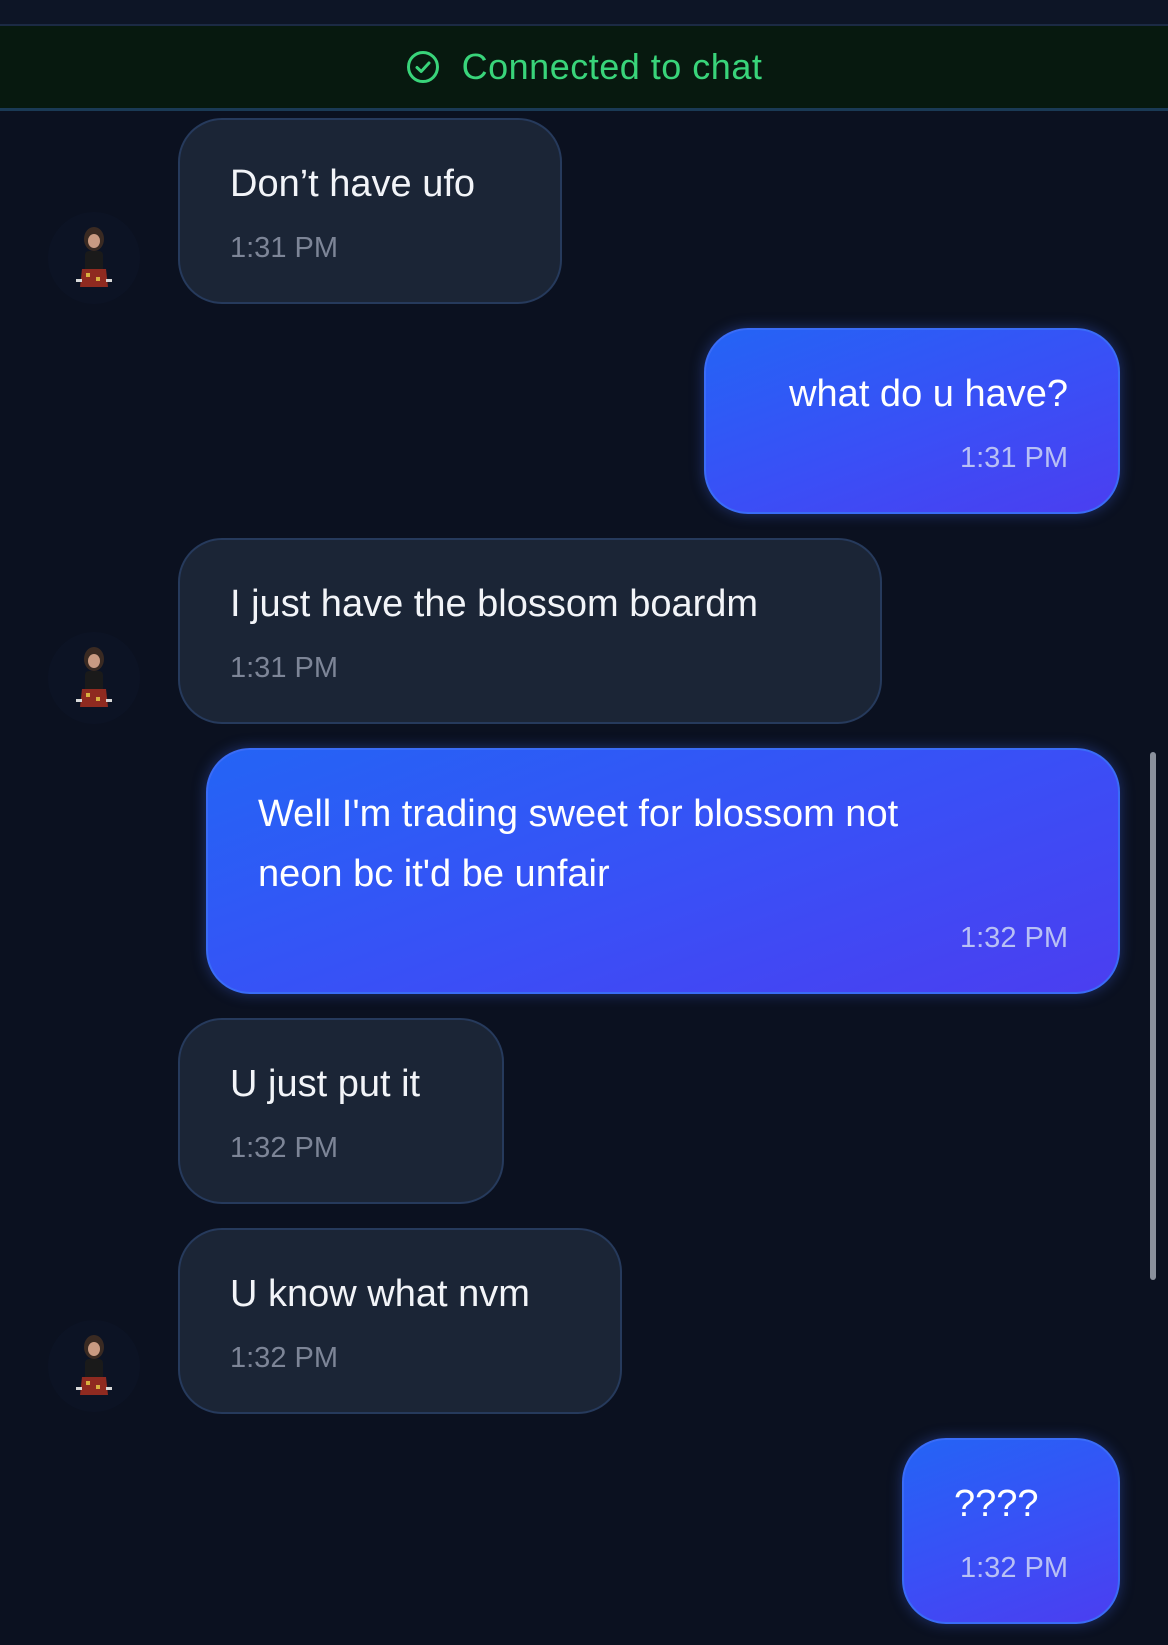 The width and height of the screenshot is (1168, 1645). Describe the element at coordinates (1011, 1531) in the screenshot. I see `message-bubble: ???? 1:32 PM` at that location.